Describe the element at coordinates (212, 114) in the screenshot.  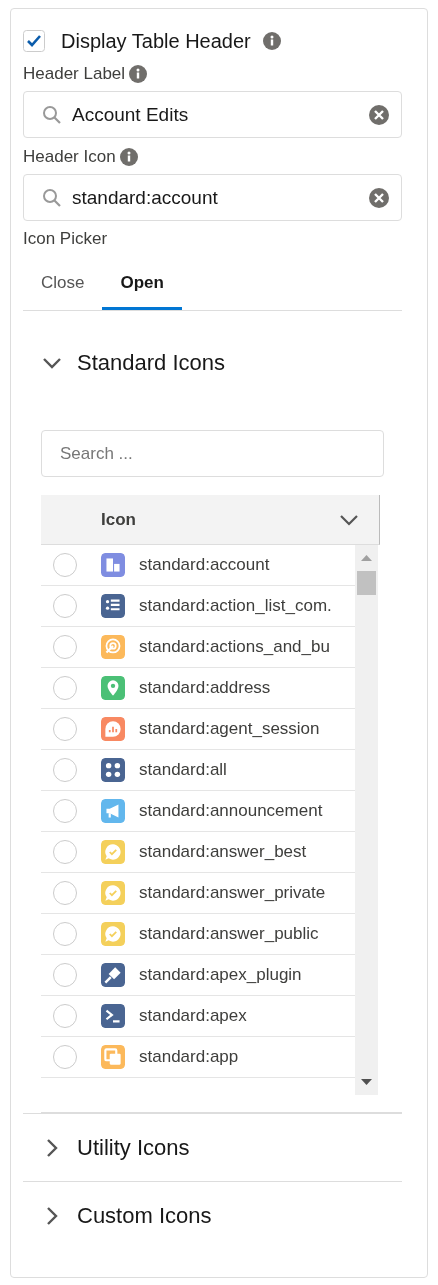
I see `search-field: Account Edits` at that location.